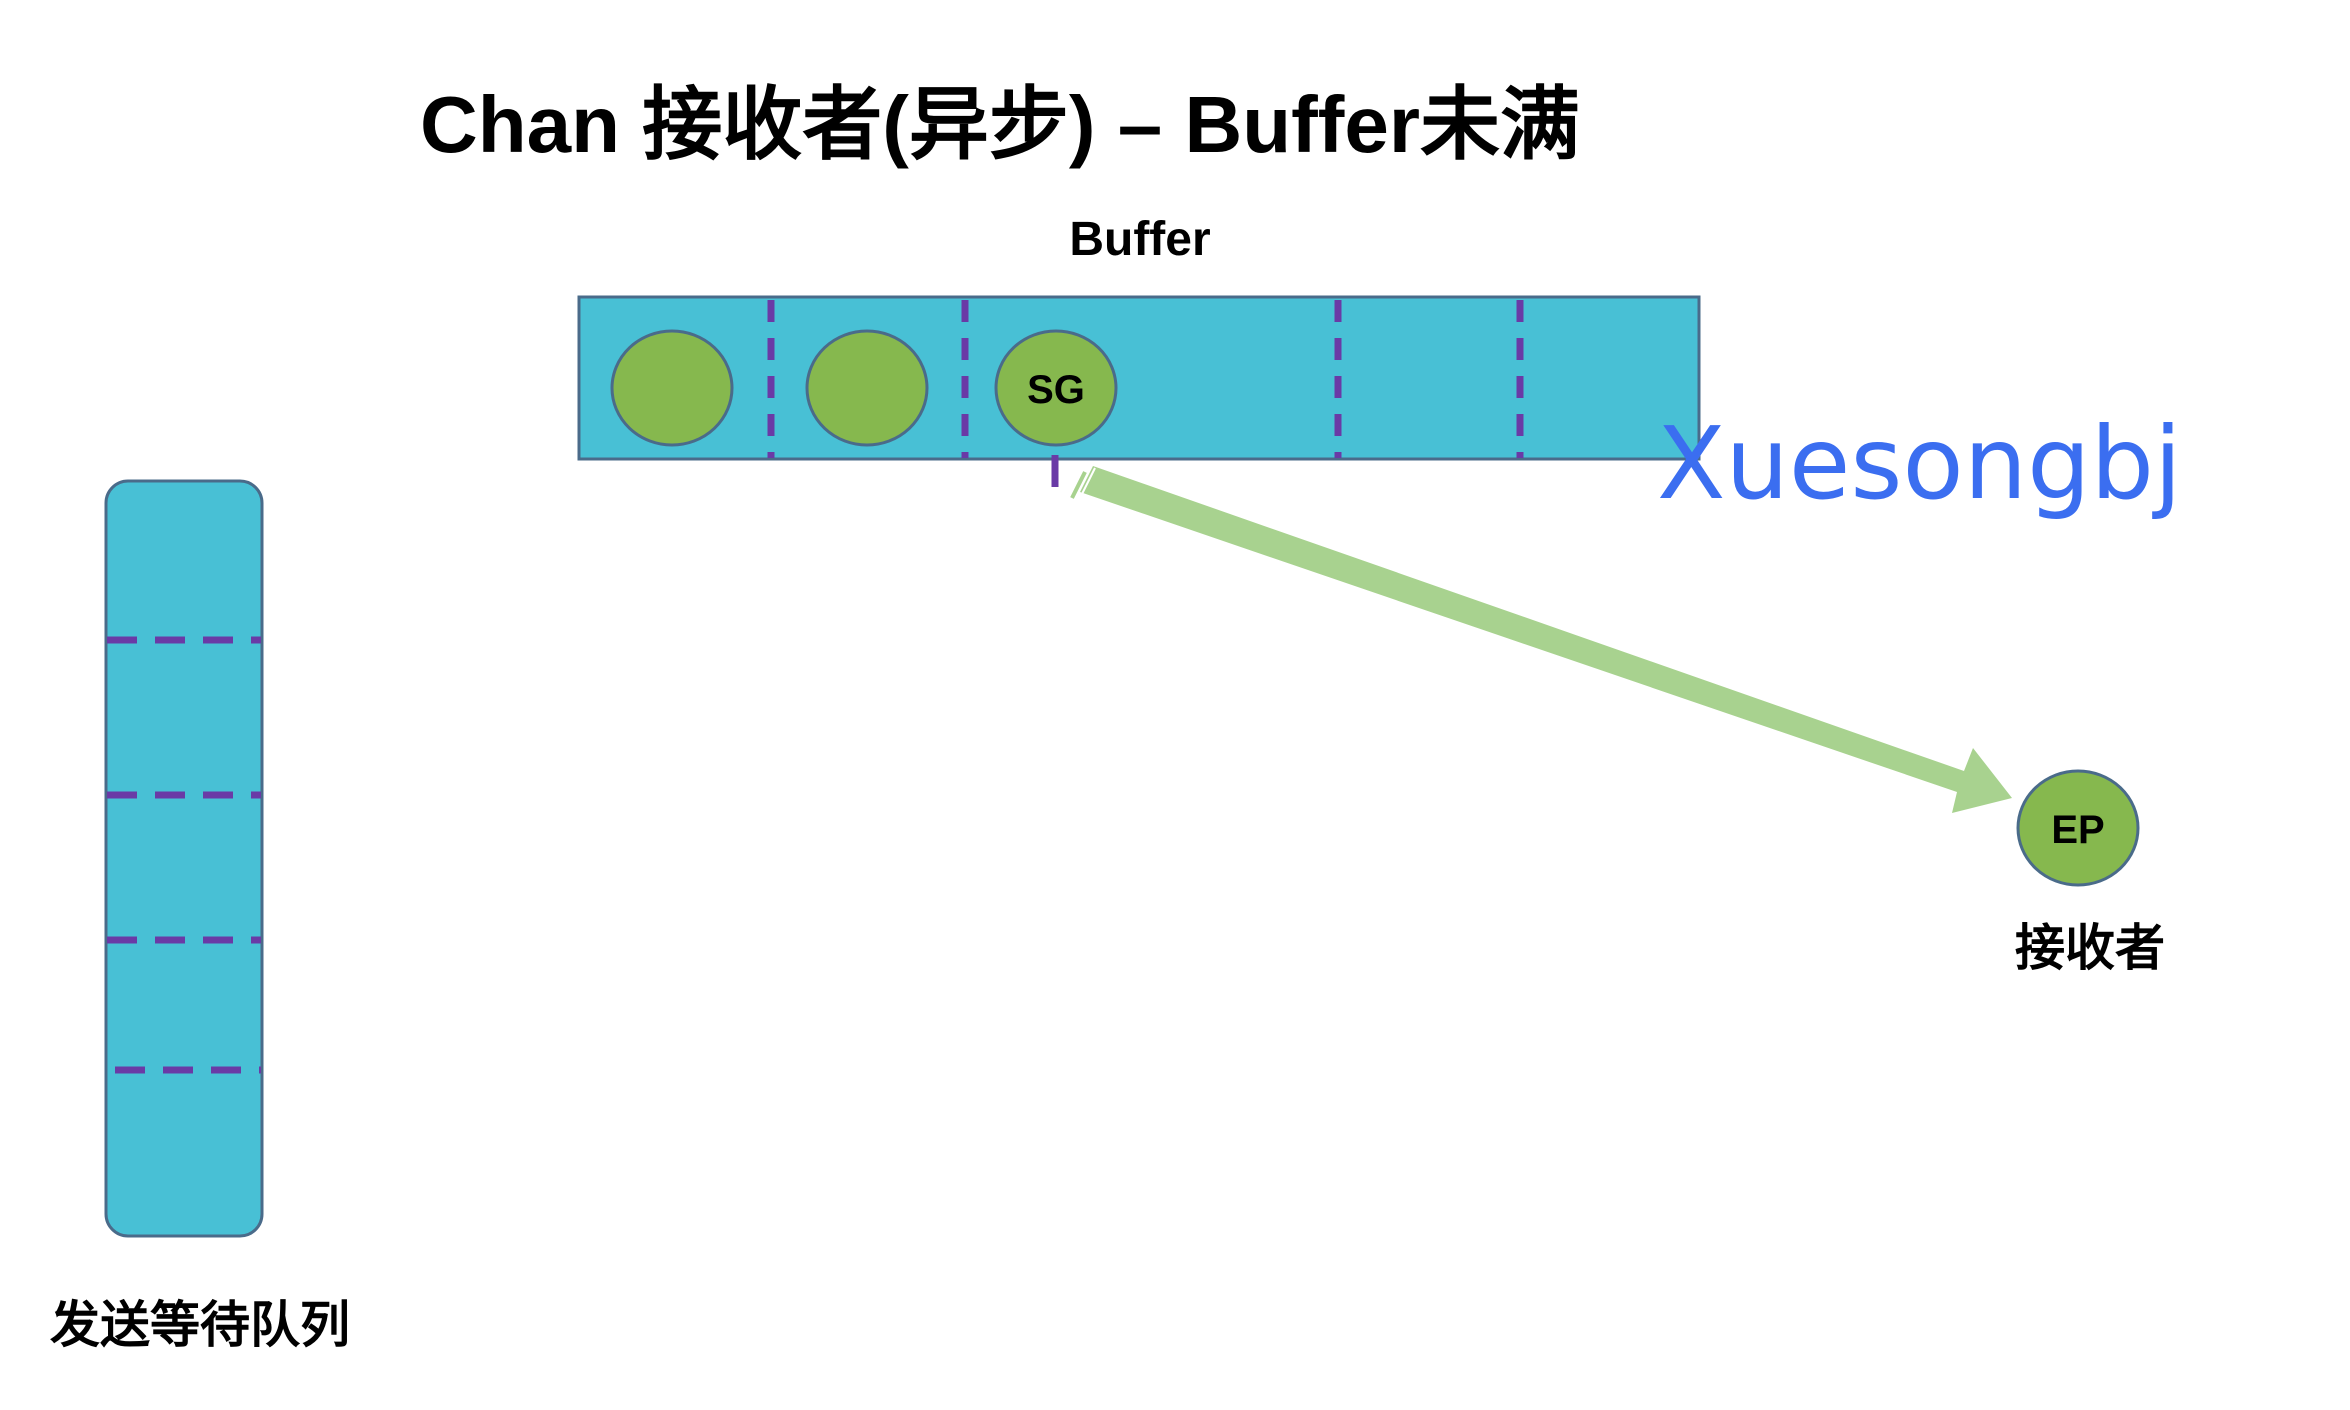  What do you see at coordinates (2090, 948) in the screenshot?
I see `receiver-caption: 接收者` at bounding box center [2090, 948].